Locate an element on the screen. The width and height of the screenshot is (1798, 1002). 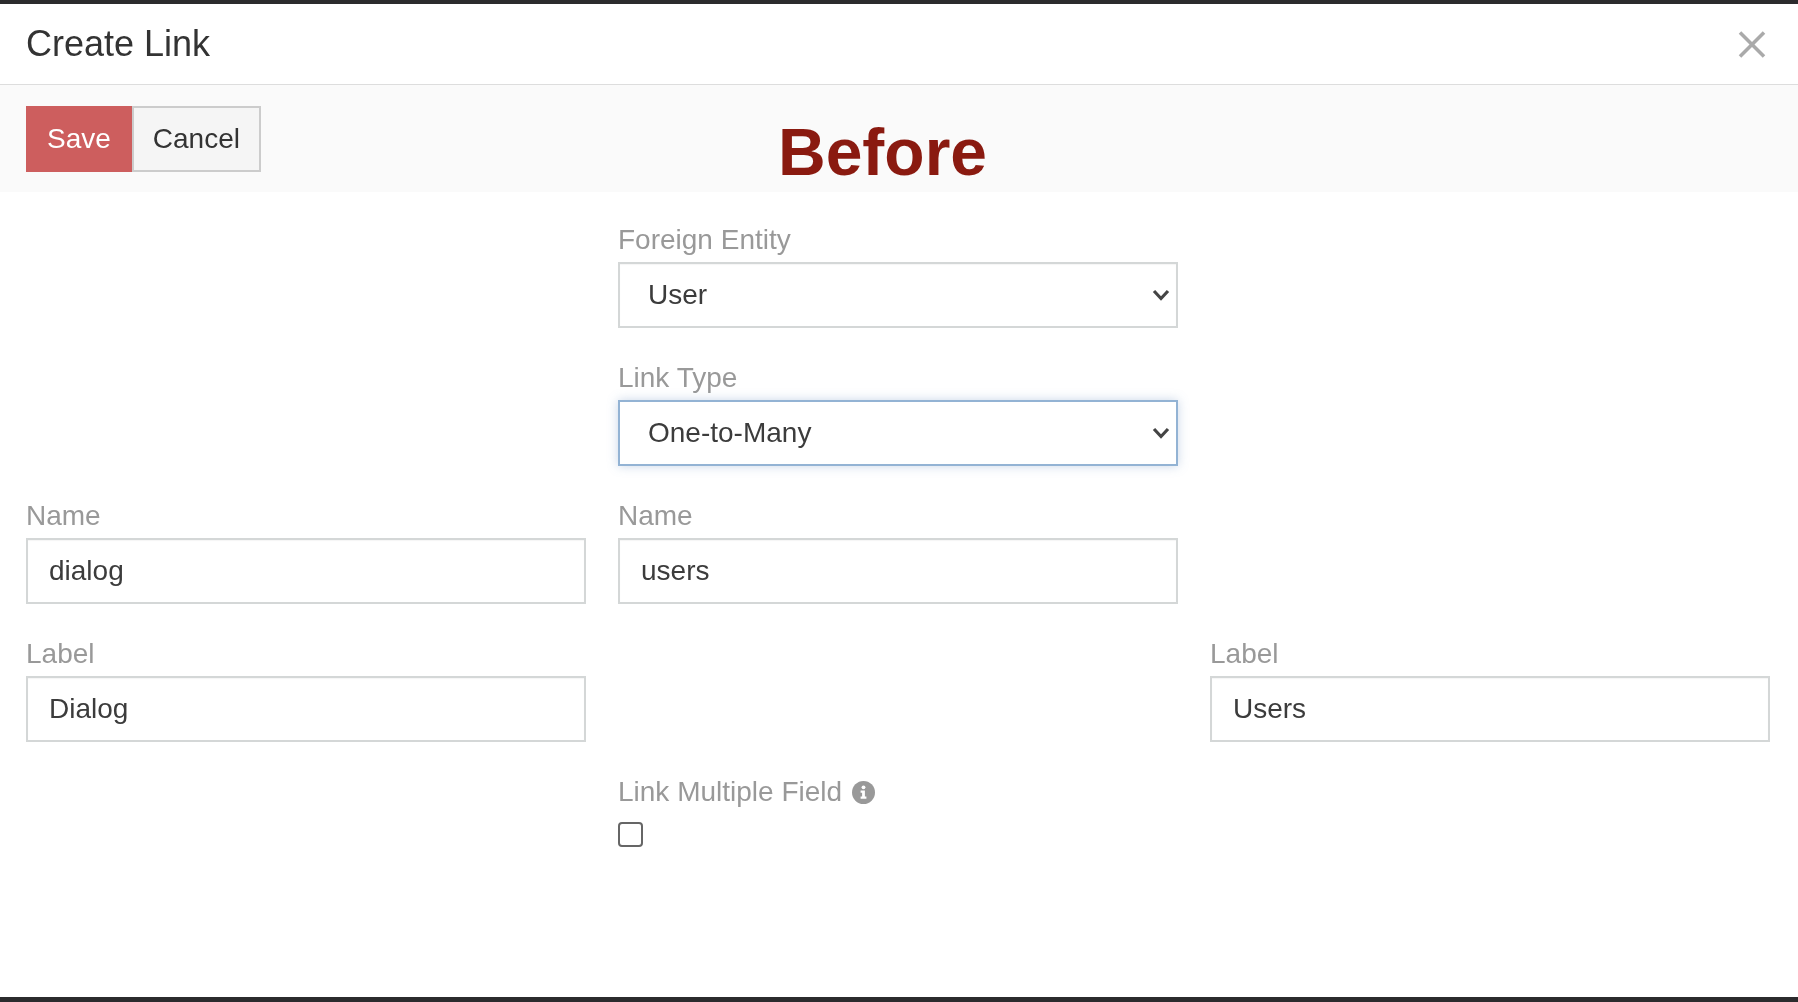
dropdown-field: One-to-Many is located at coordinates (898, 433).